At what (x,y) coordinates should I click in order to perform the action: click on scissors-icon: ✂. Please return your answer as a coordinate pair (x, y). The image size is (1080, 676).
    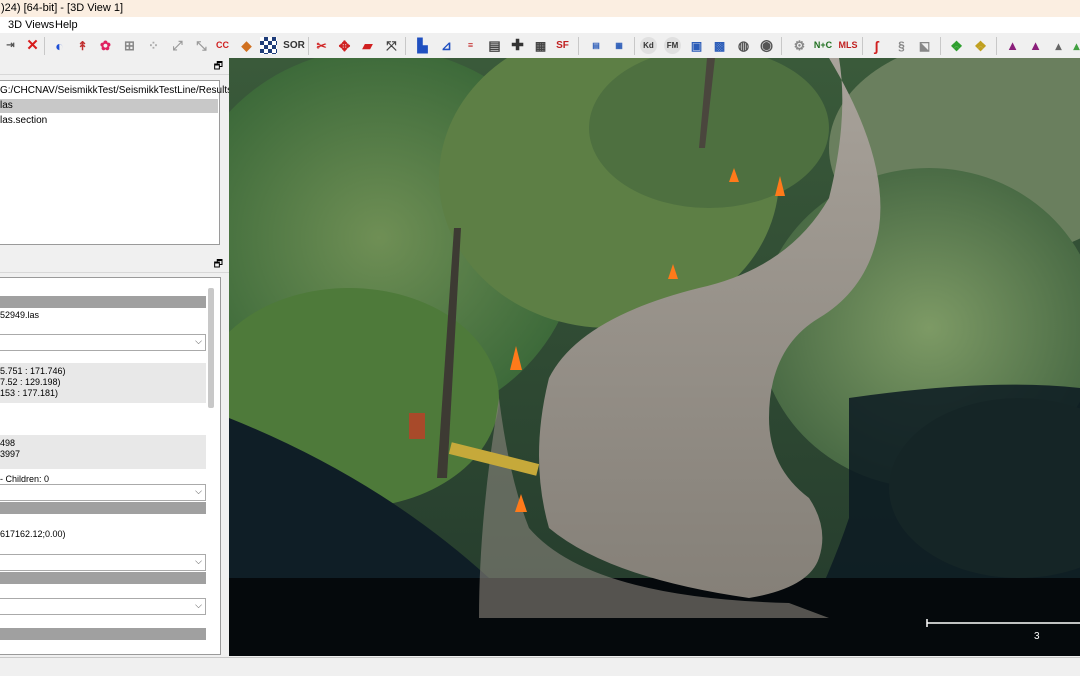
    Looking at the image, I should click on (321, 45).